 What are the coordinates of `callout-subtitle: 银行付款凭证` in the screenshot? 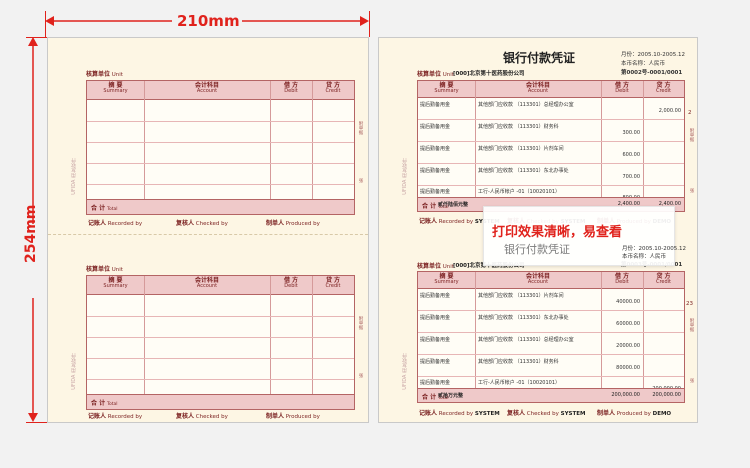 It's located at (537, 249).